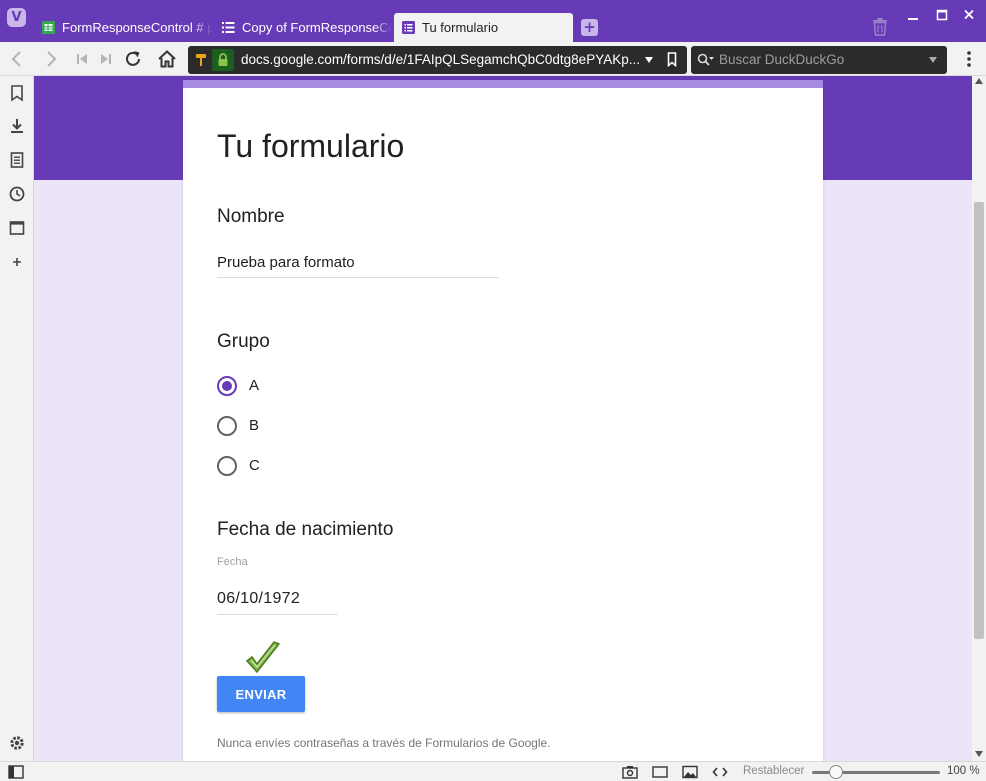  I want to click on secure-connection-badge, so click(223, 60).